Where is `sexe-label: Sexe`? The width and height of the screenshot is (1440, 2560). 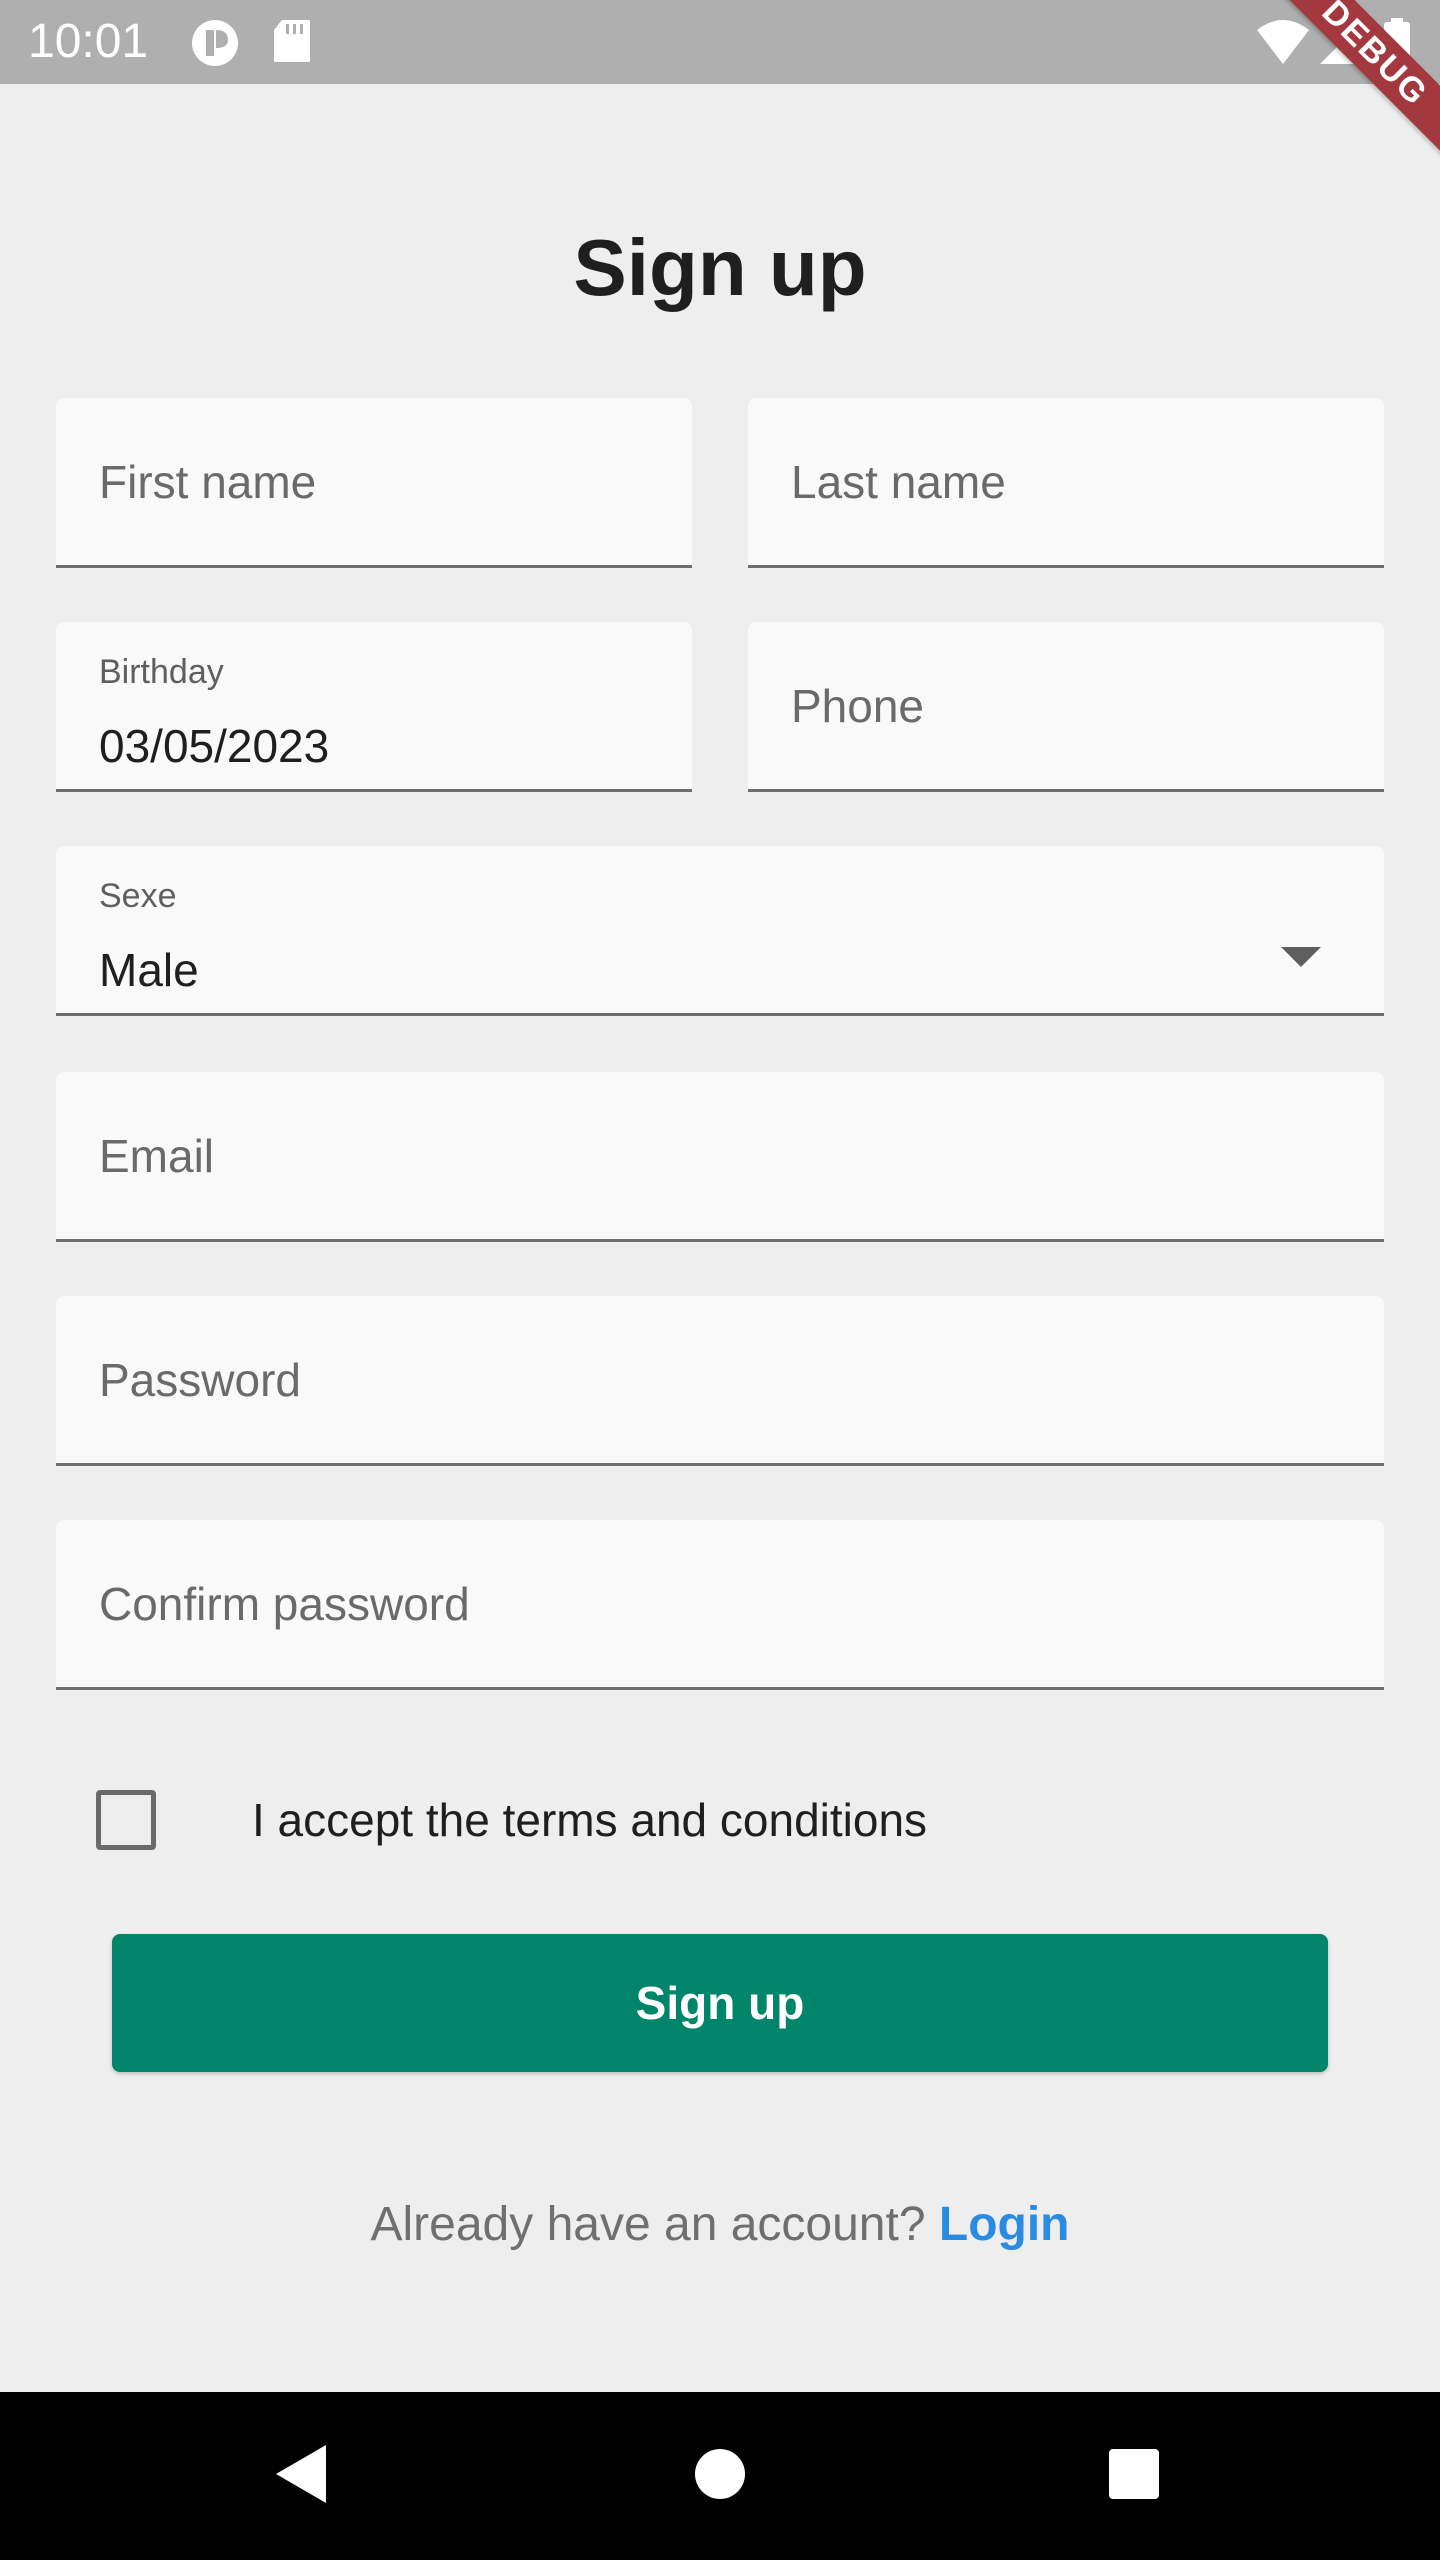 sexe-label: Sexe is located at coordinates (138, 896).